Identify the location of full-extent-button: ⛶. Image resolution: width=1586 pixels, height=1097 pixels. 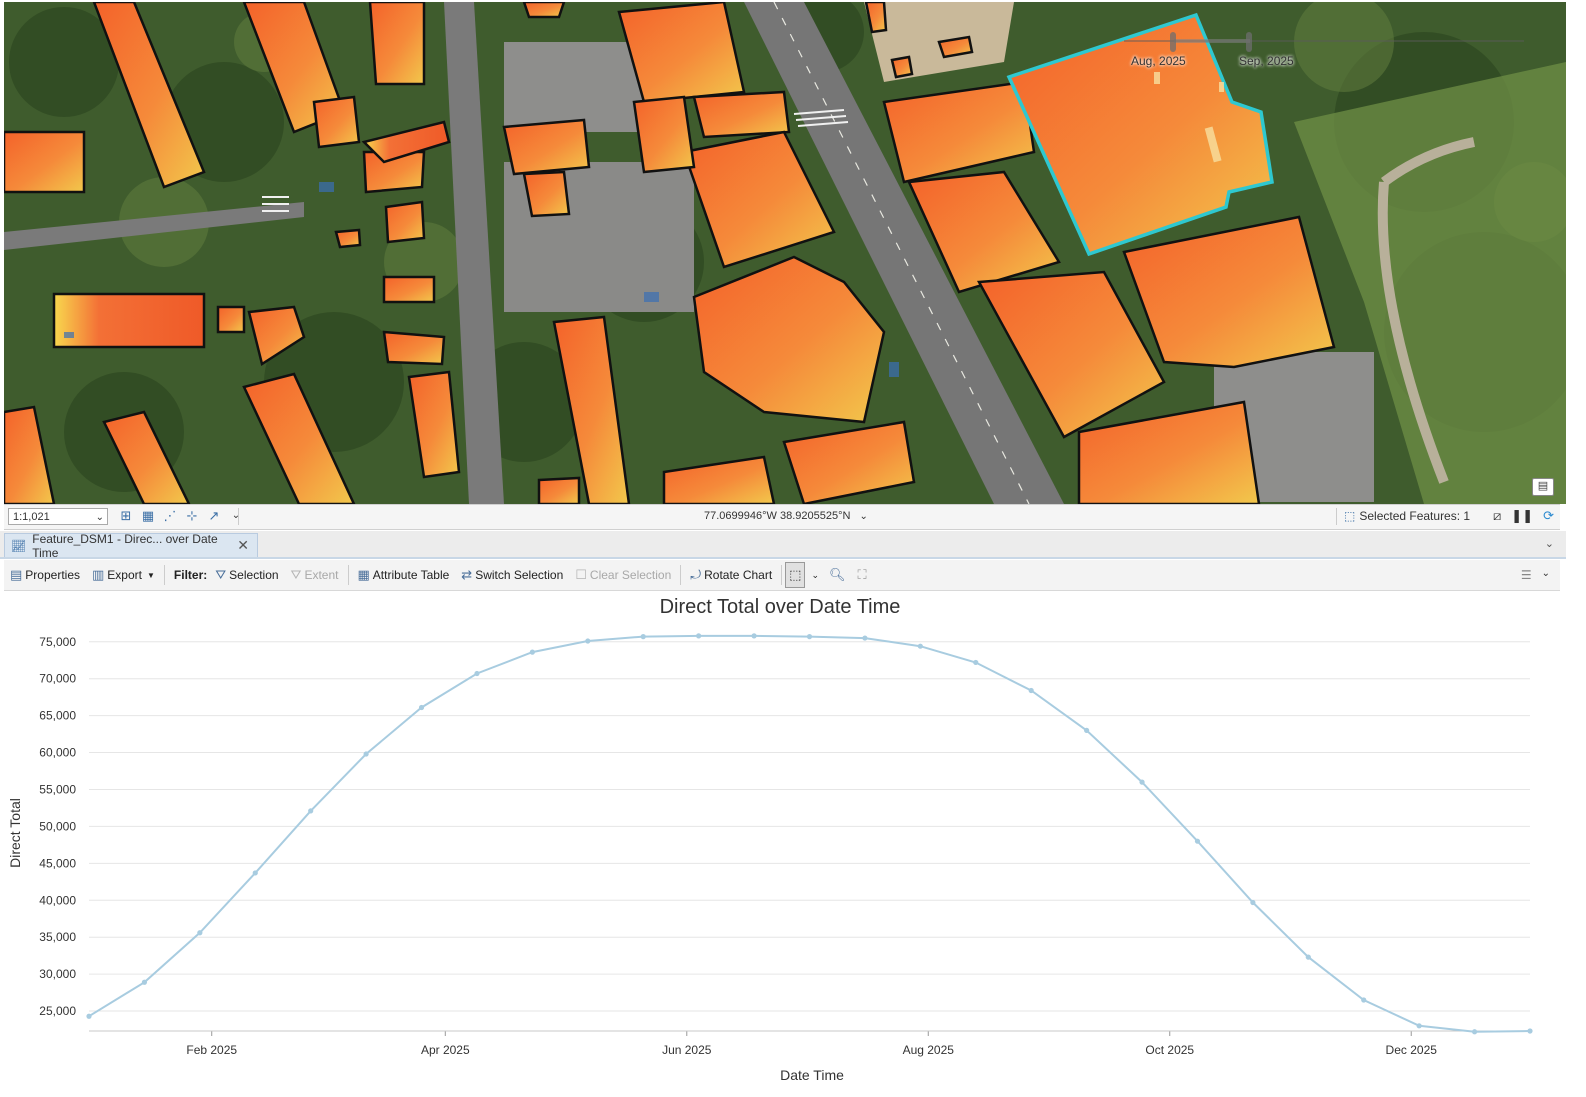
(862, 575).